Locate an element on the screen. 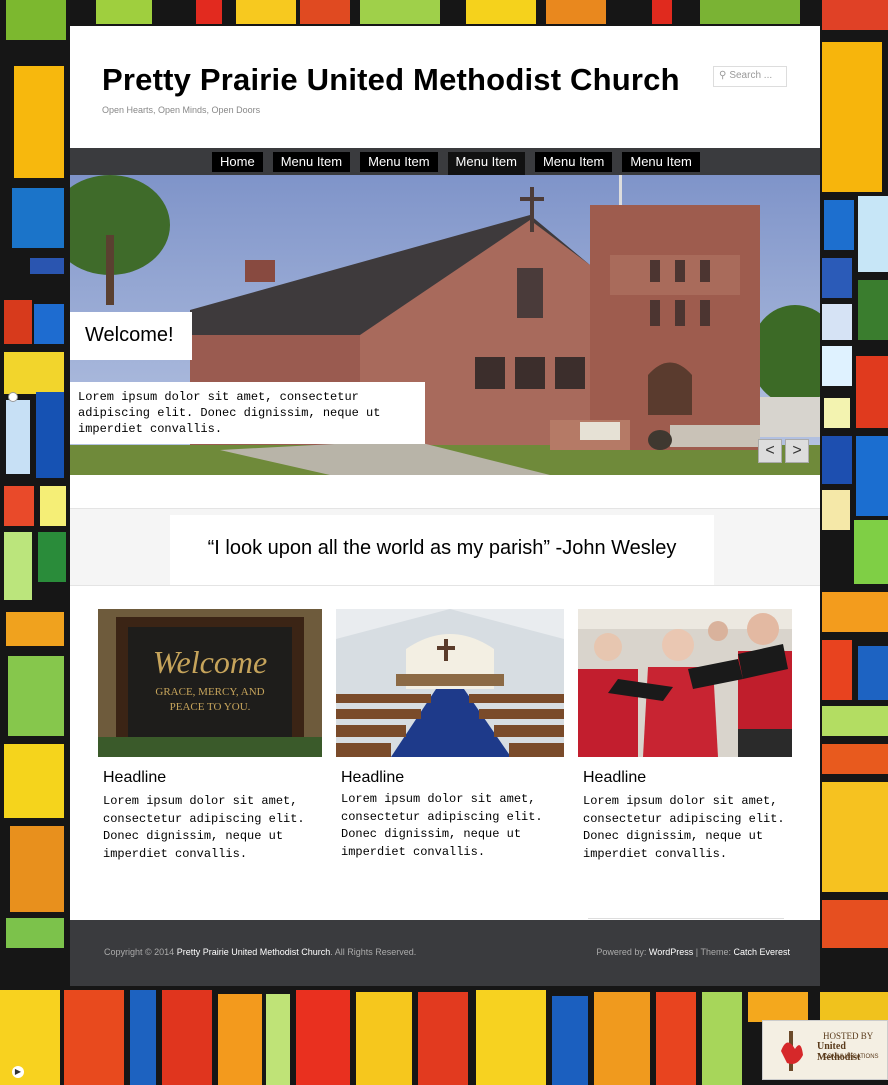 This screenshot has height=1085, width=888. column-3-headline: Headline is located at coordinates (685, 778).